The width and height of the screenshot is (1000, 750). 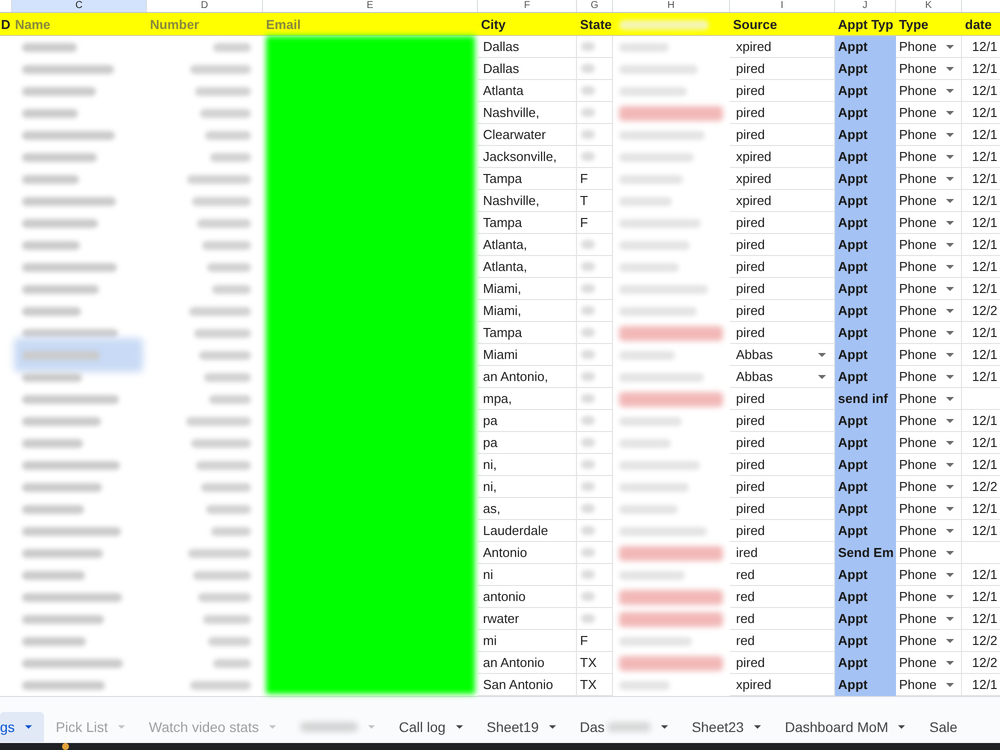 I want to click on column-header: E, so click(x=370, y=6).